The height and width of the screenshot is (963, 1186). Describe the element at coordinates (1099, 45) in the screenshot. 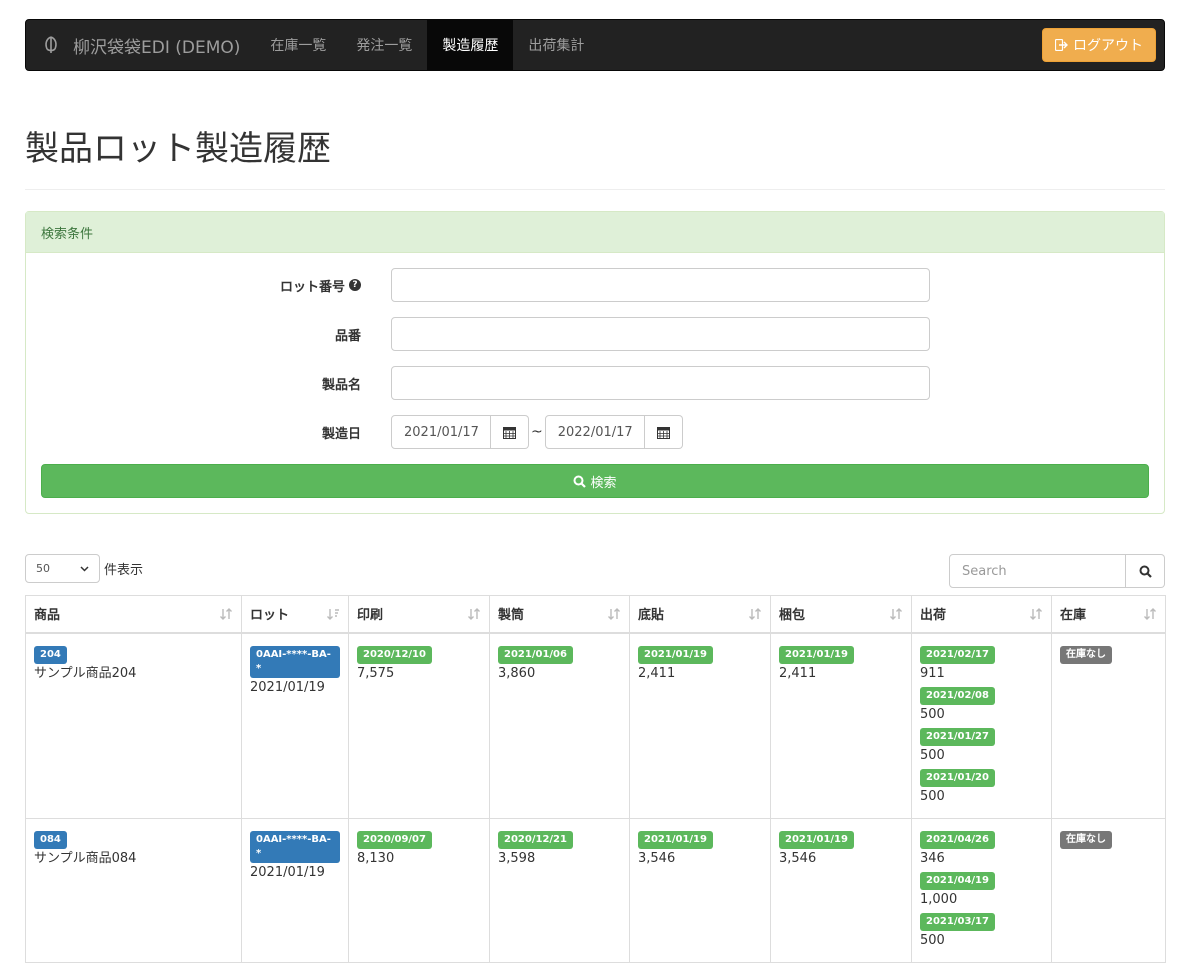

I see `logout-button: ログアウト` at that location.